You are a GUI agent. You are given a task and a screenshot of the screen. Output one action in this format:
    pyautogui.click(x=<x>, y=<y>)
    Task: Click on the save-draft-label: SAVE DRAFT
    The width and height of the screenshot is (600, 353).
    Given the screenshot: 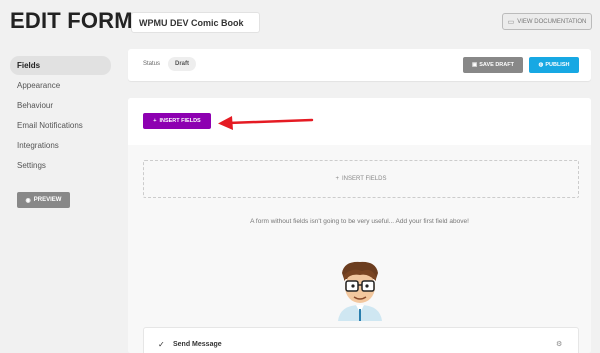 What is the action you would take?
    pyautogui.click(x=496, y=65)
    